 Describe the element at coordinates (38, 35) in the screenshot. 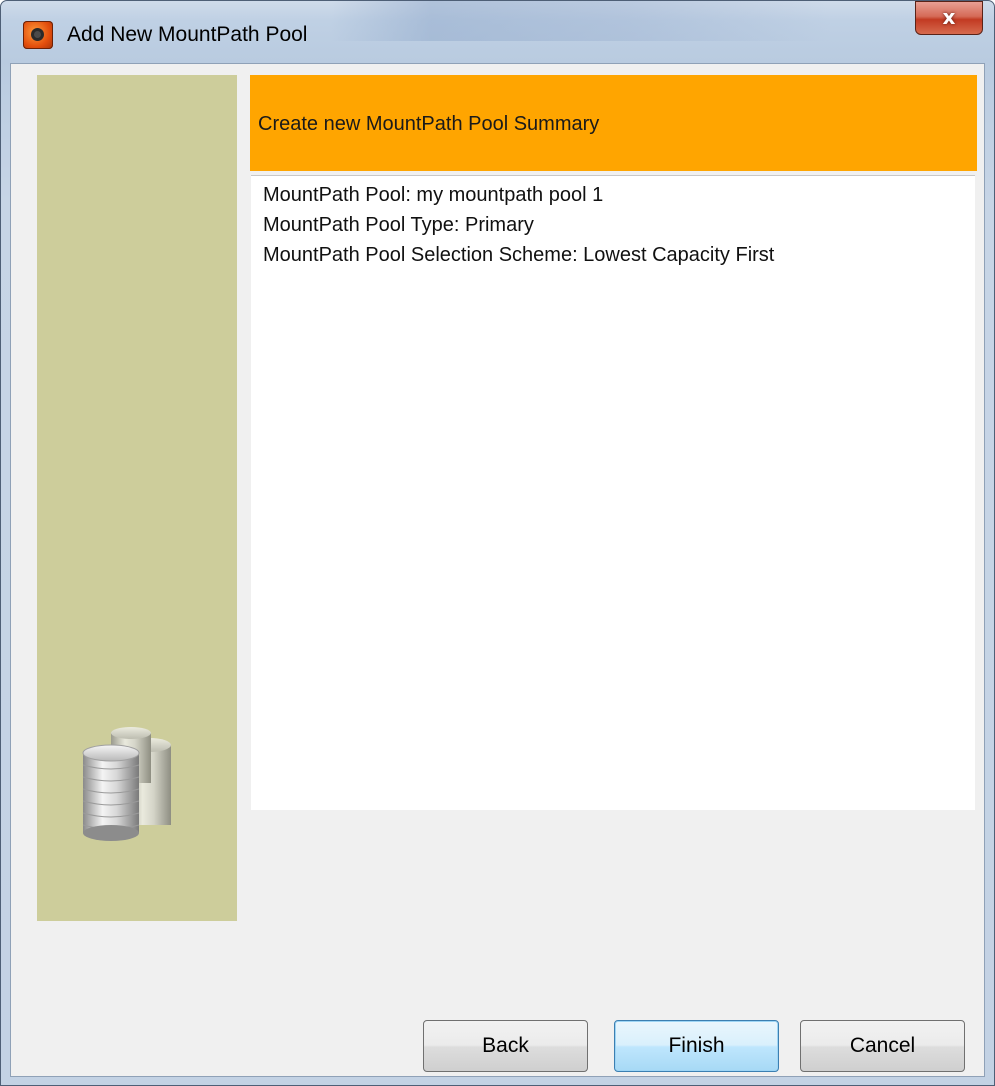

I see `app-icon` at that location.